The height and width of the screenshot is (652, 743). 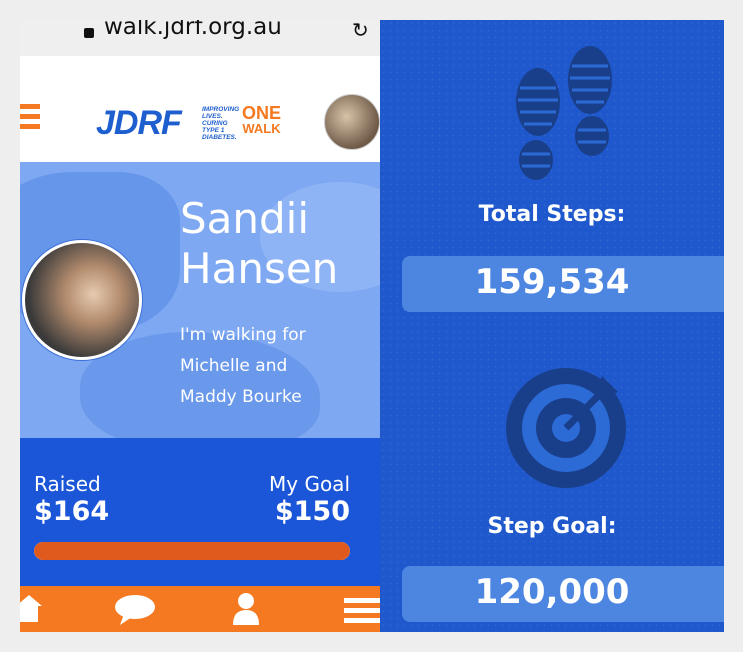 What do you see at coordinates (352, 122) in the screenshot?
I see `header-avatar` at bounding box center [352, 122].